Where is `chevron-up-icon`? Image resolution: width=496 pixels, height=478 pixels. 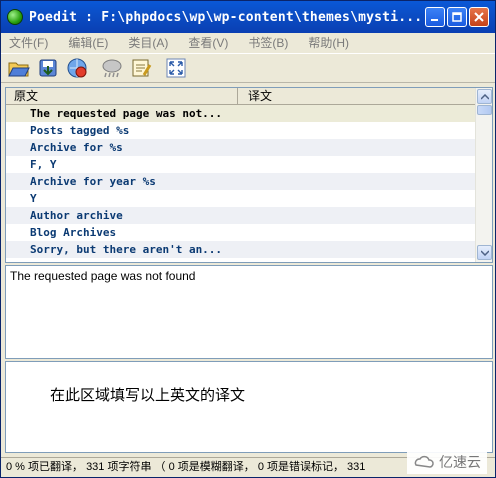
chevron-up-icon is located at coordinates (484, 96).